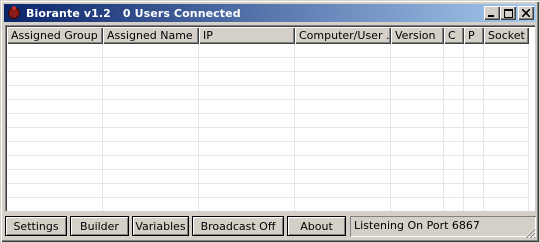 The height and width of the screenshot is (243, 540). I want to click on close-icon, so click(526, 13).